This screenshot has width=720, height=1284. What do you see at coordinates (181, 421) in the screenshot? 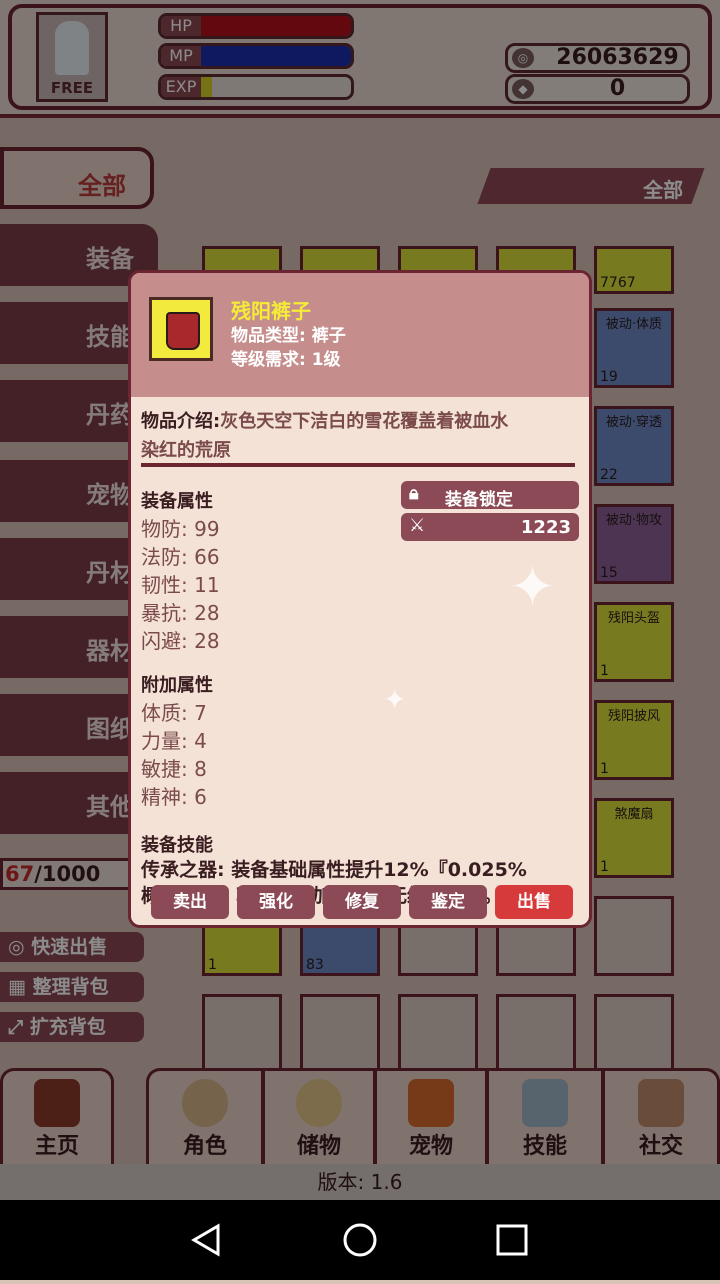
I see `description-key: 物品介绍:` at bounding box center [181, 421].